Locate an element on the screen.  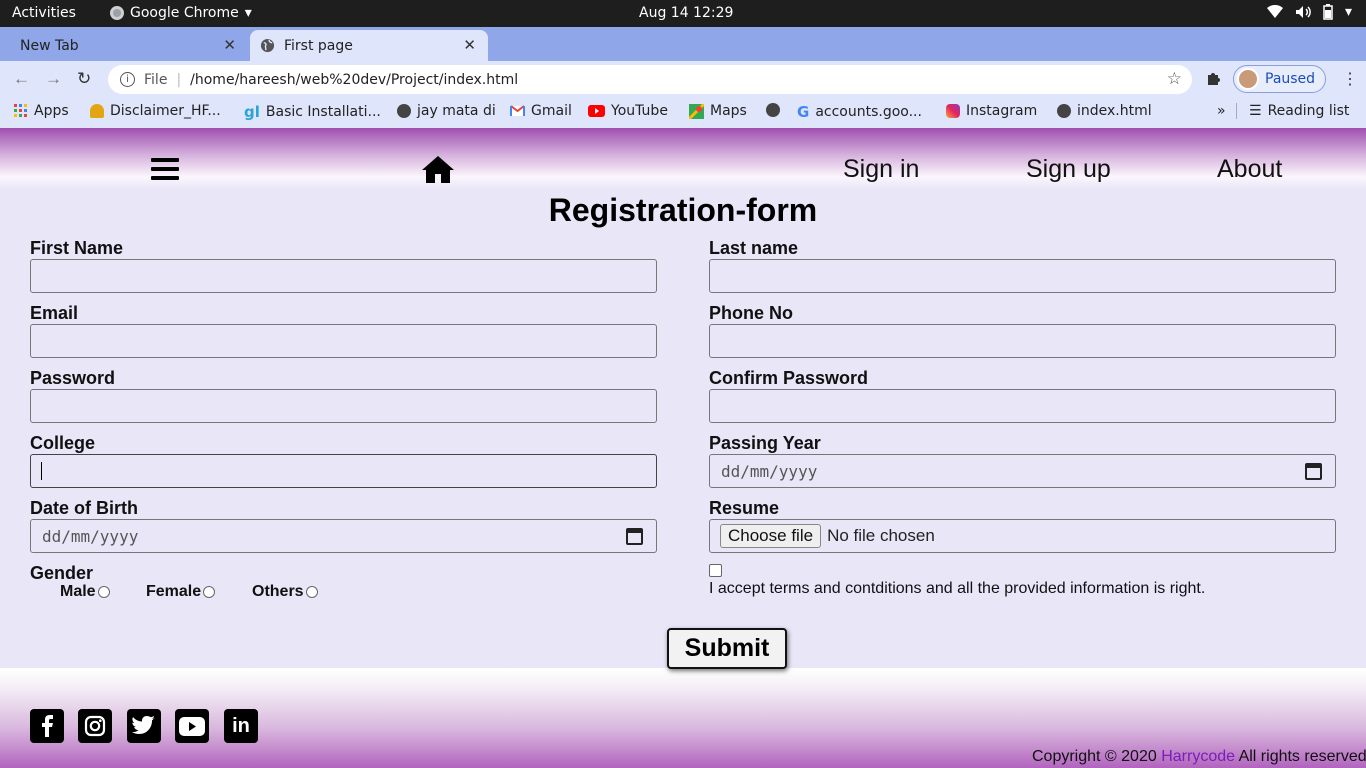
linkedin-icon: in is located at coordinates (241, 726).